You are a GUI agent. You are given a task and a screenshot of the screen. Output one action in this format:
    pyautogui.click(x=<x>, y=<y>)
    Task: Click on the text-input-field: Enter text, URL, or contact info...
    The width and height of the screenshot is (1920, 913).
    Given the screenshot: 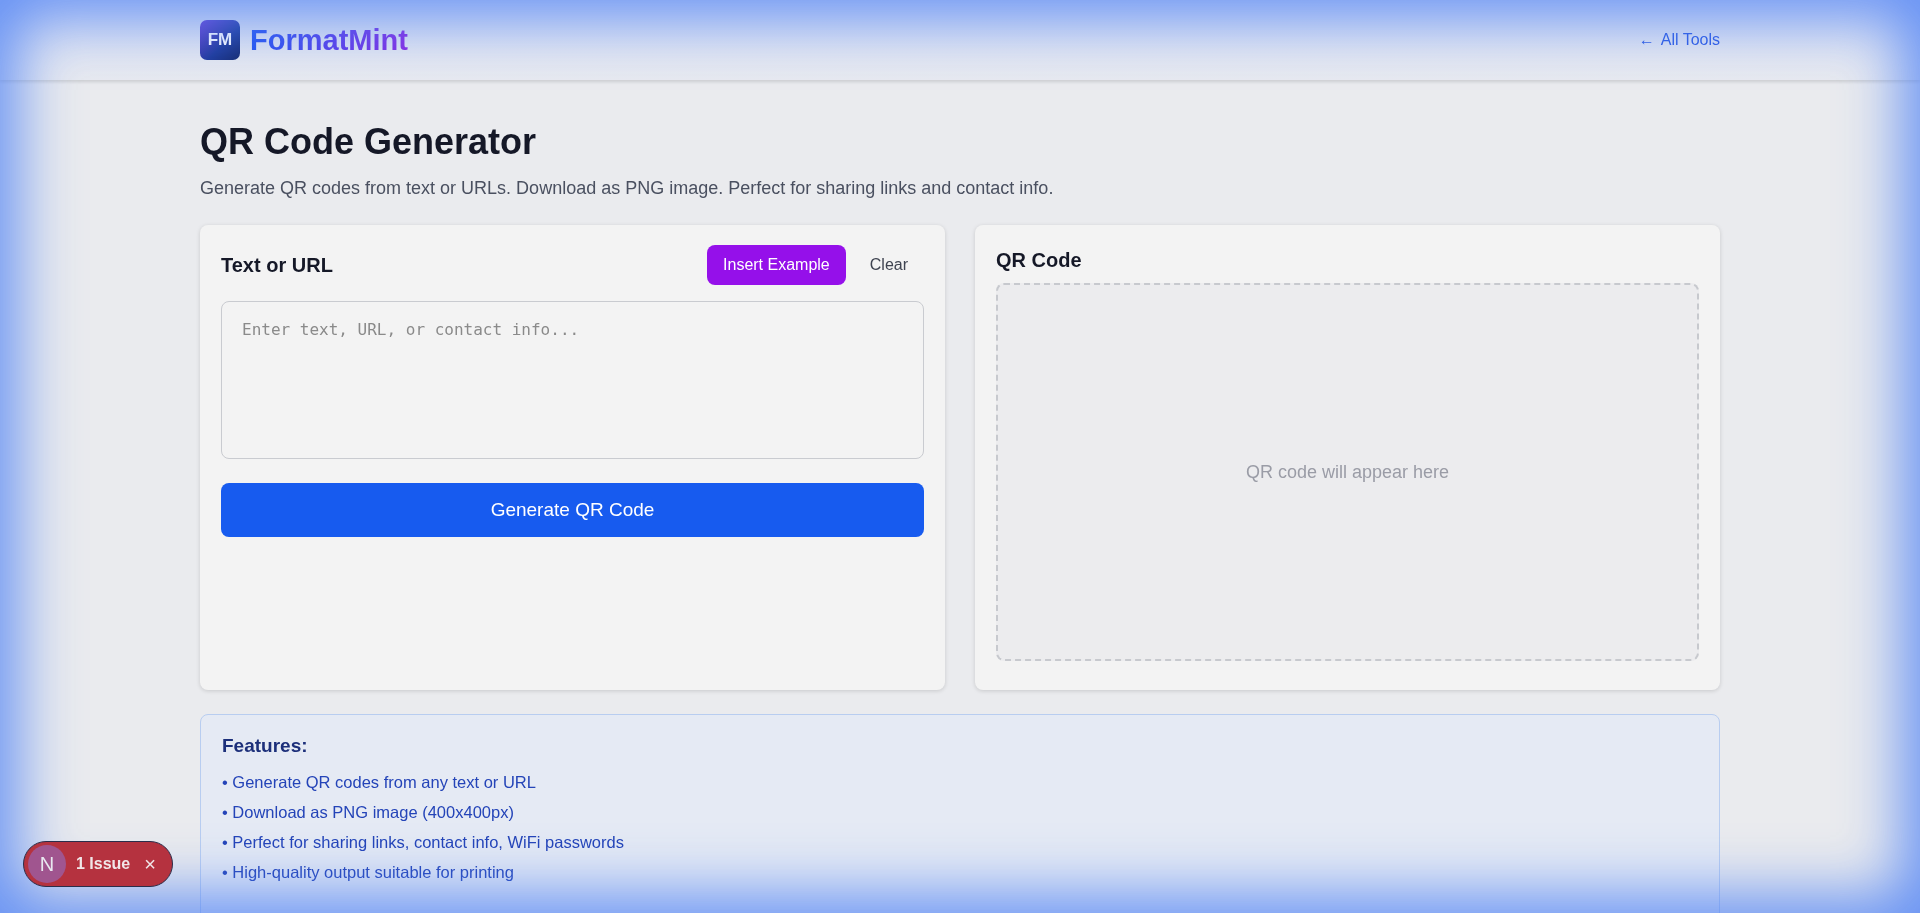 What is the action you would take?
    pyautogui.click(x=572, y=380)
    